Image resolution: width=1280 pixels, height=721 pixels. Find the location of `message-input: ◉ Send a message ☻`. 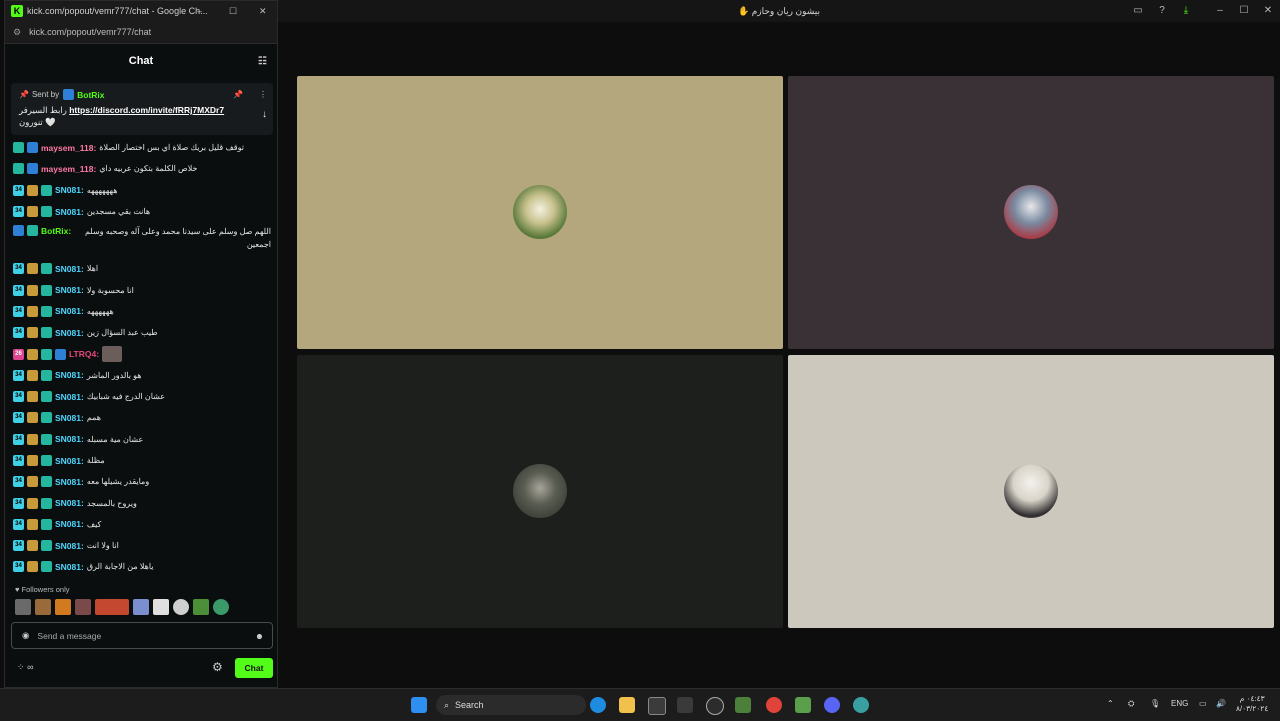

message-input: ◉ Send a message ☻ is located at coordinates (142, 635).